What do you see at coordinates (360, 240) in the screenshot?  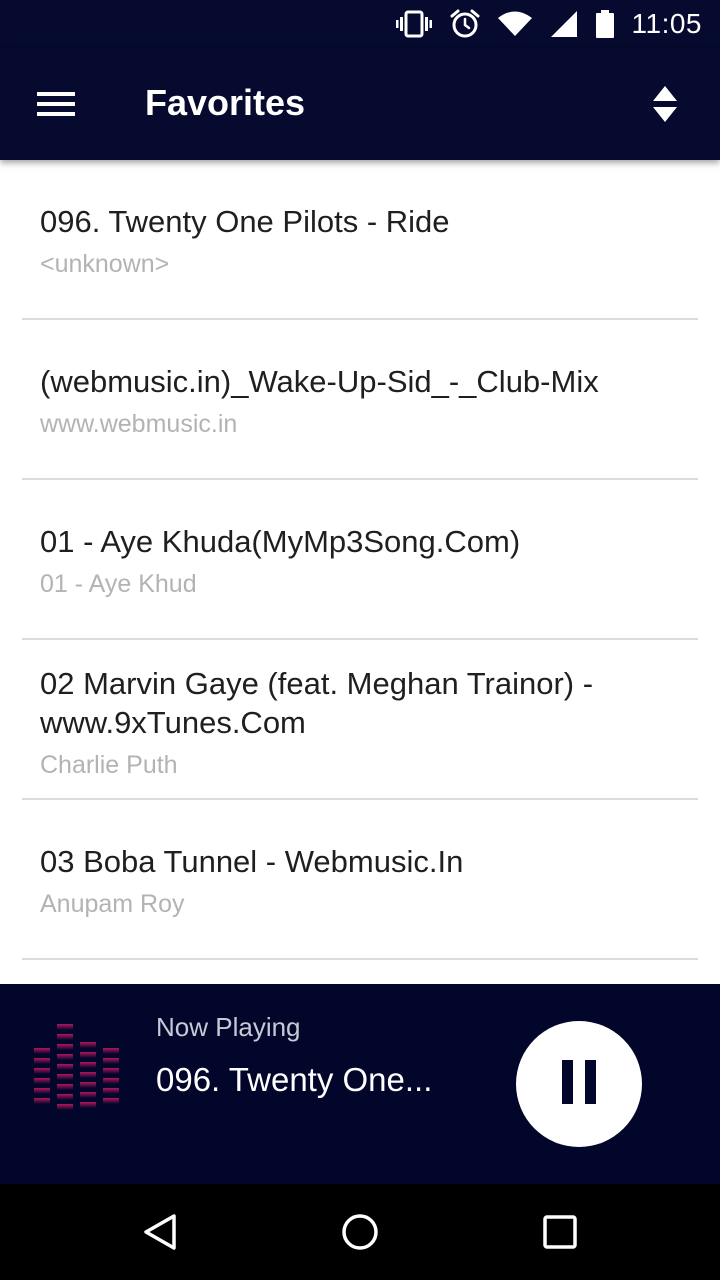 I see `list-item: 096. Twenty One Pilots - Ride <unknown>` at bounding box center [360, 240].